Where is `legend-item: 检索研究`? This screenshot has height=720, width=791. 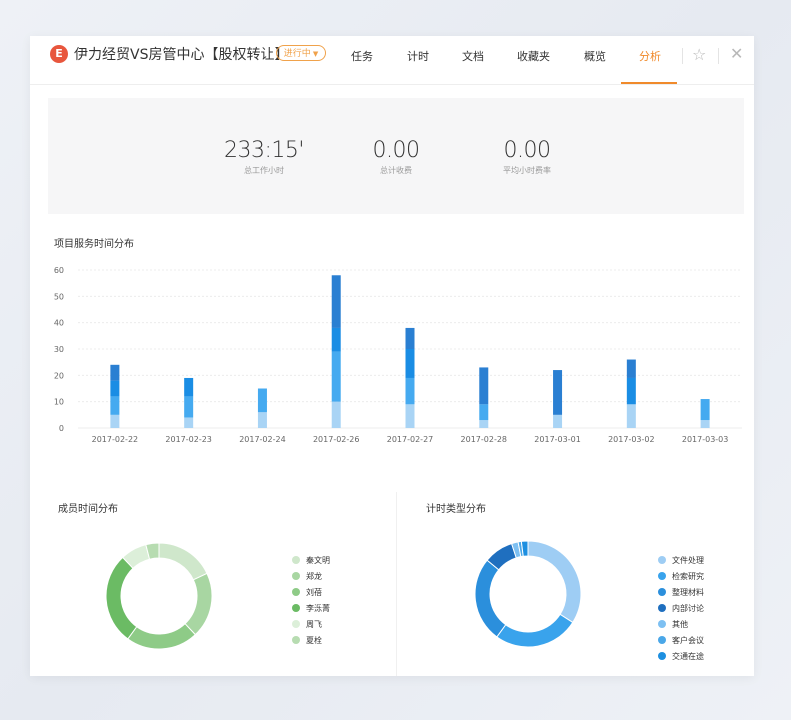 legend-item: 检索研究 is located at coordinates (681, 576).